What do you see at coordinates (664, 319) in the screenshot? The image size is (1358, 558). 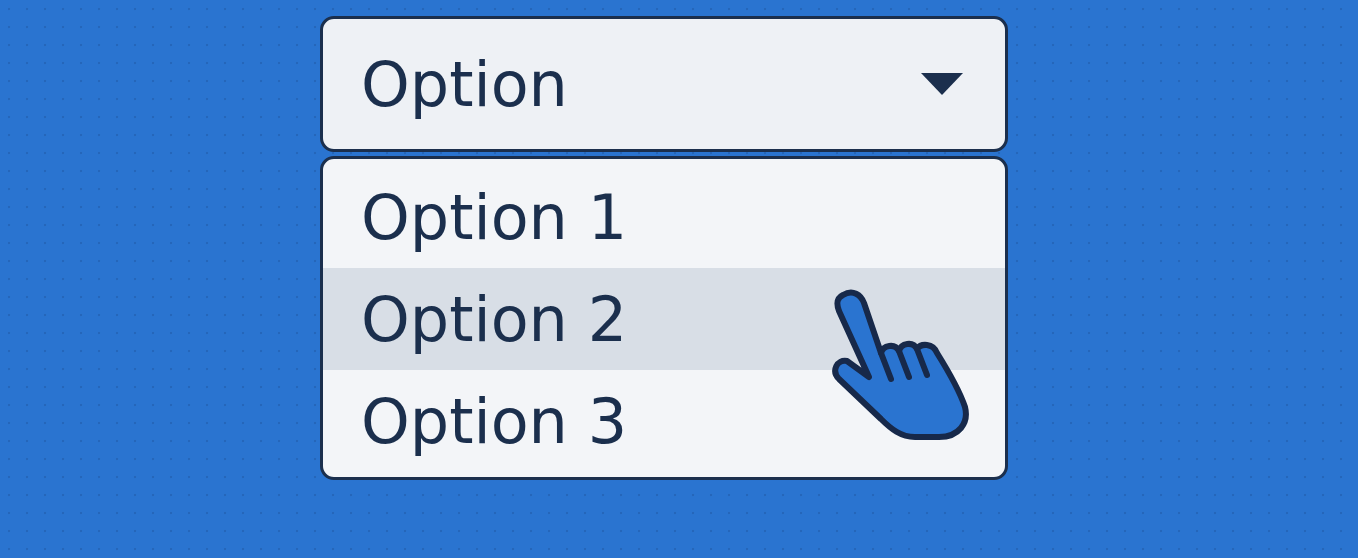 I see `dropdown-option: Option 2` at bounding box center [664, 319].